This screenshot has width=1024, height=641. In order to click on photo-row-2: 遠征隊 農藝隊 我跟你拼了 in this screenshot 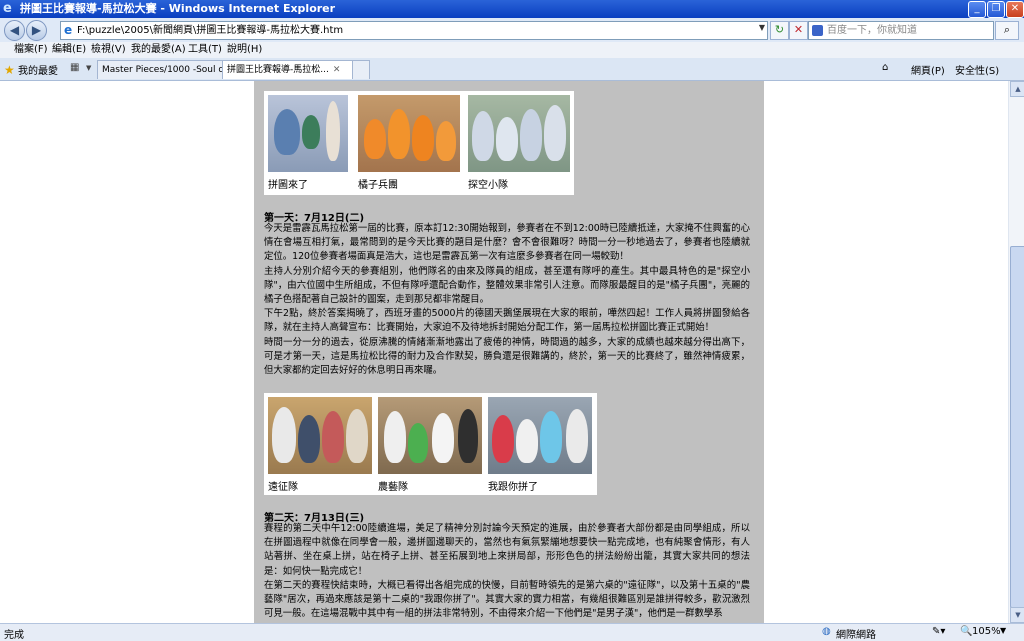, I will do `click(430, 444)`.